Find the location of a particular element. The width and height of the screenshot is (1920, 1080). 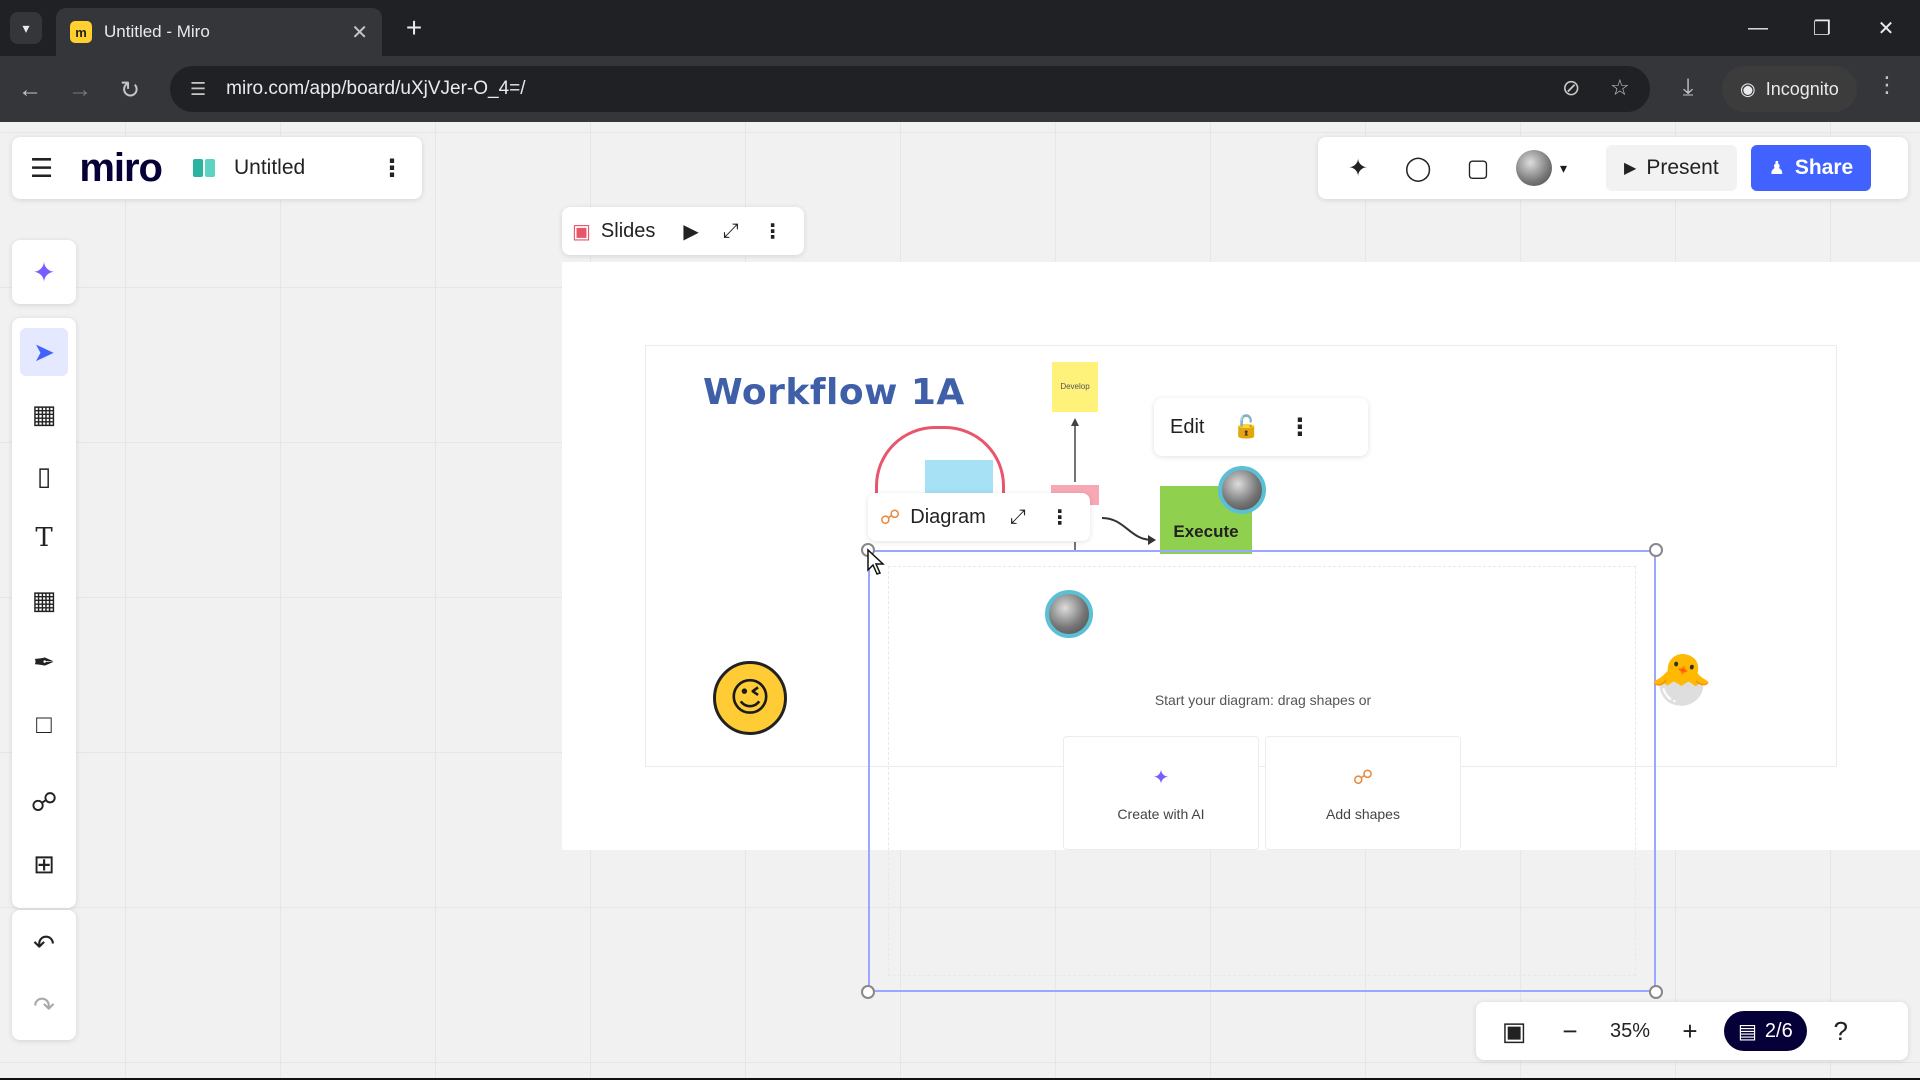

undo-icon: ↶ is located at coordinates (44, 944).